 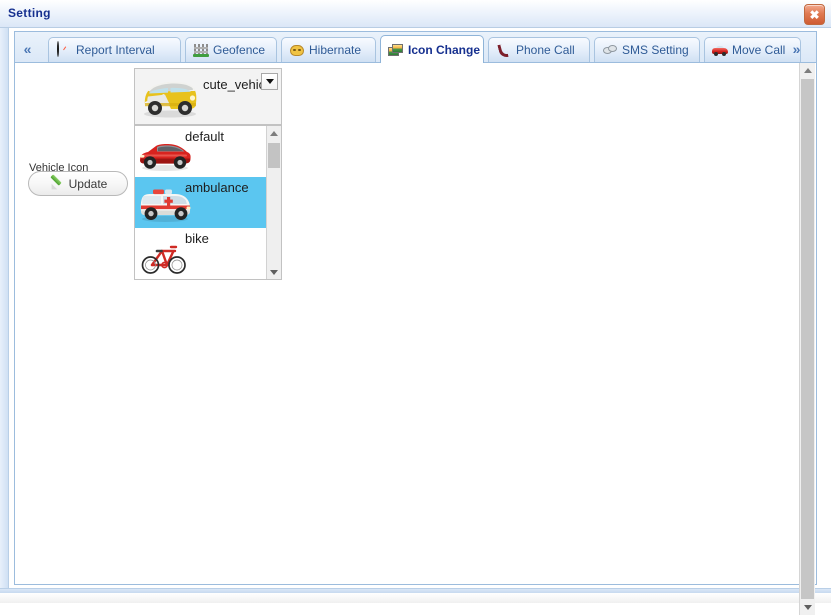 What do you see at coordinates (415, 14) in the screenshot?
I see `window-titlebar: Setting ✖` at bounding box center [415, 14].